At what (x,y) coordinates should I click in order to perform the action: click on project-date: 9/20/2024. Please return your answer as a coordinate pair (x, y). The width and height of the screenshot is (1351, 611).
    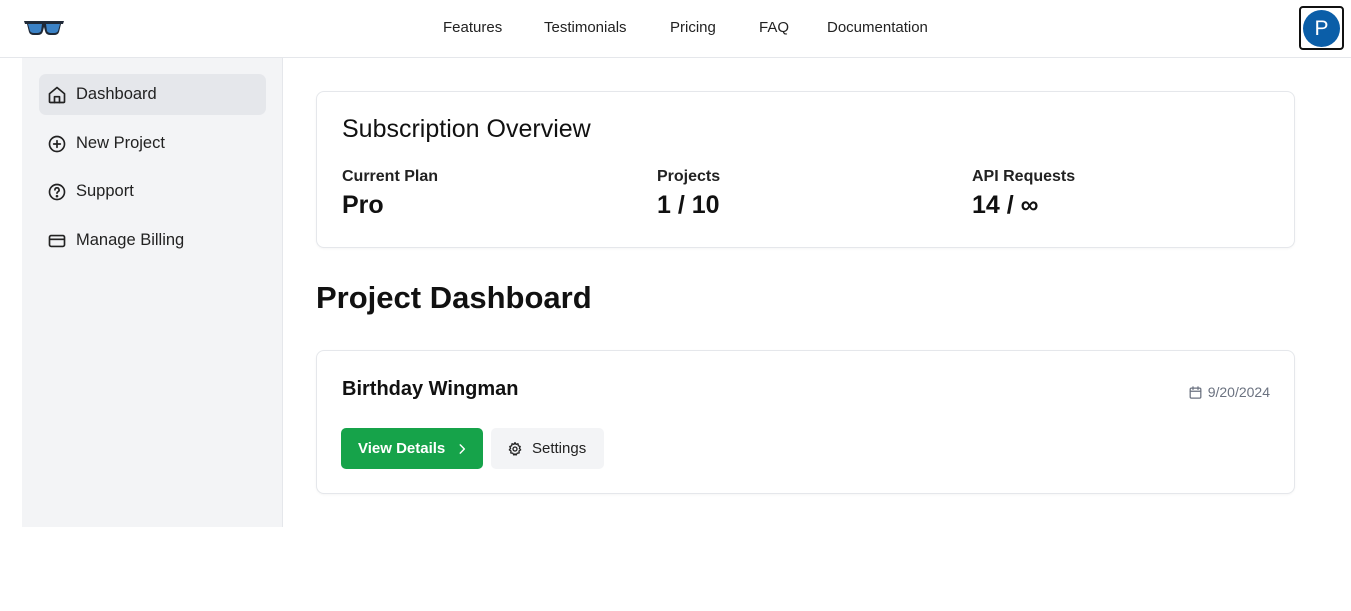
    Looking at the image, I should click on (1229, 392).